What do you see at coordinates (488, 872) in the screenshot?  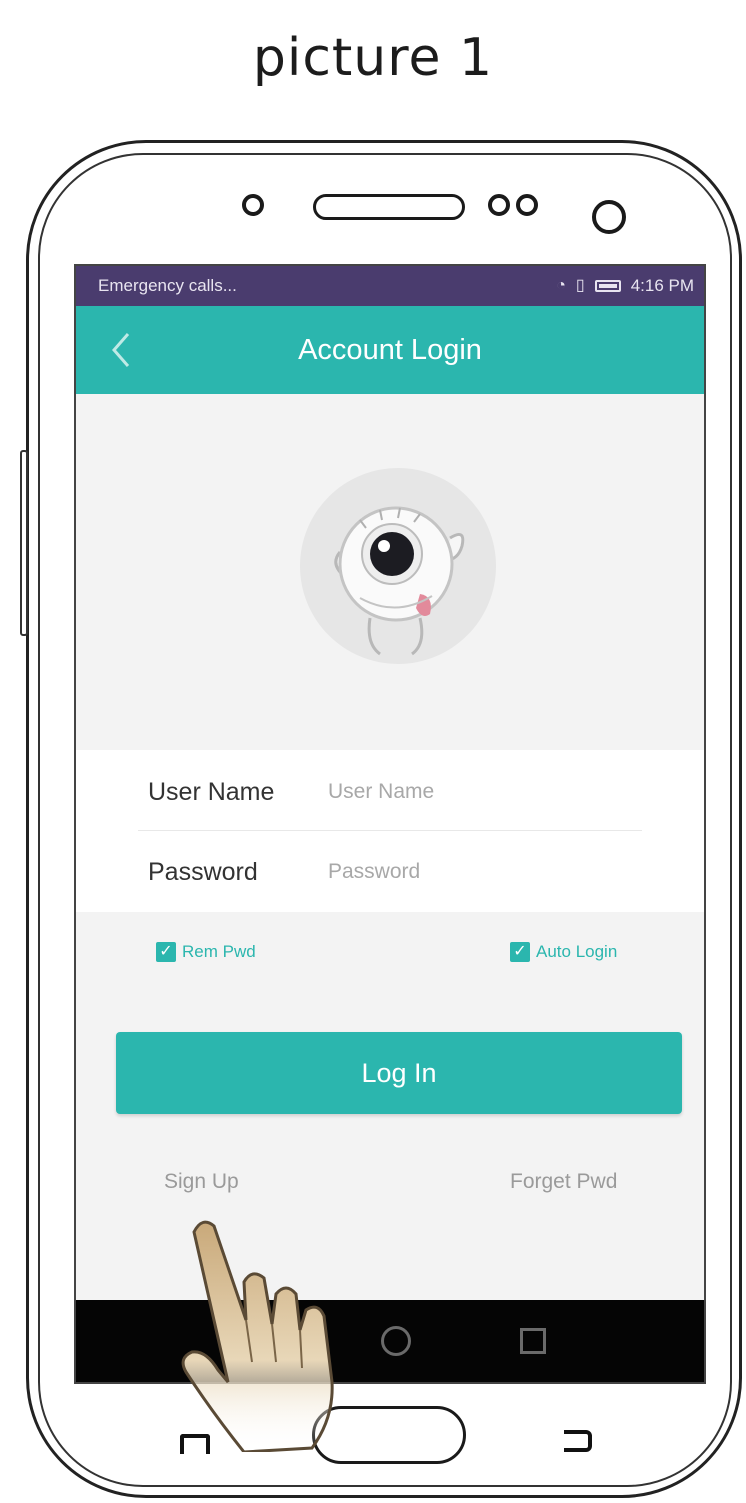 I see `password-input` at bounding box center [488, 872].